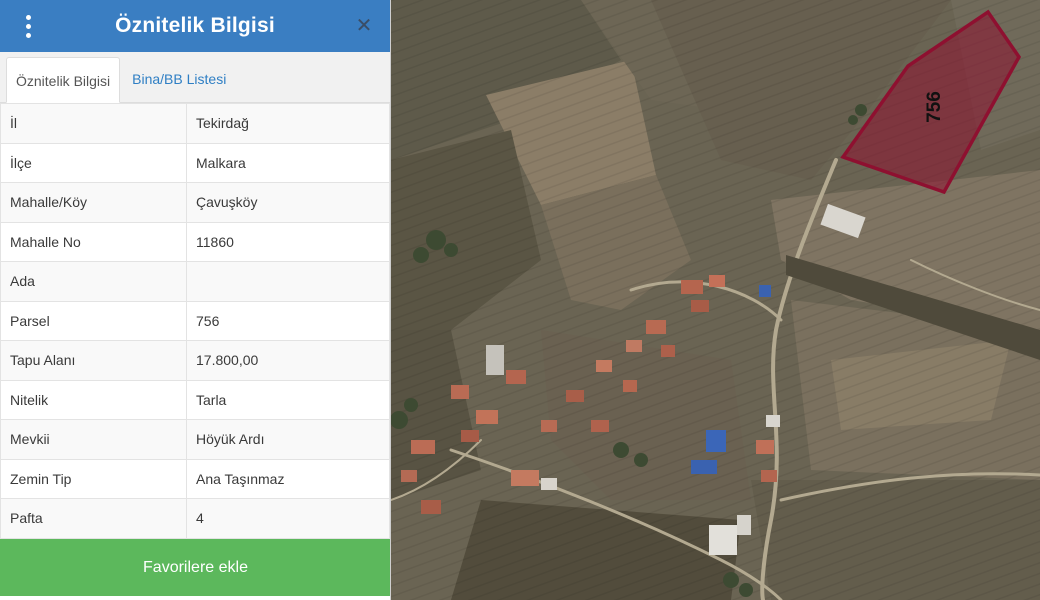 Image resolution: width=1040 pixels, height=600 pixels. What do you see at coordinates (288, 360) in the screenshot?
I see `attribute-value: 17.800,00` at bounding box center [288, 360].